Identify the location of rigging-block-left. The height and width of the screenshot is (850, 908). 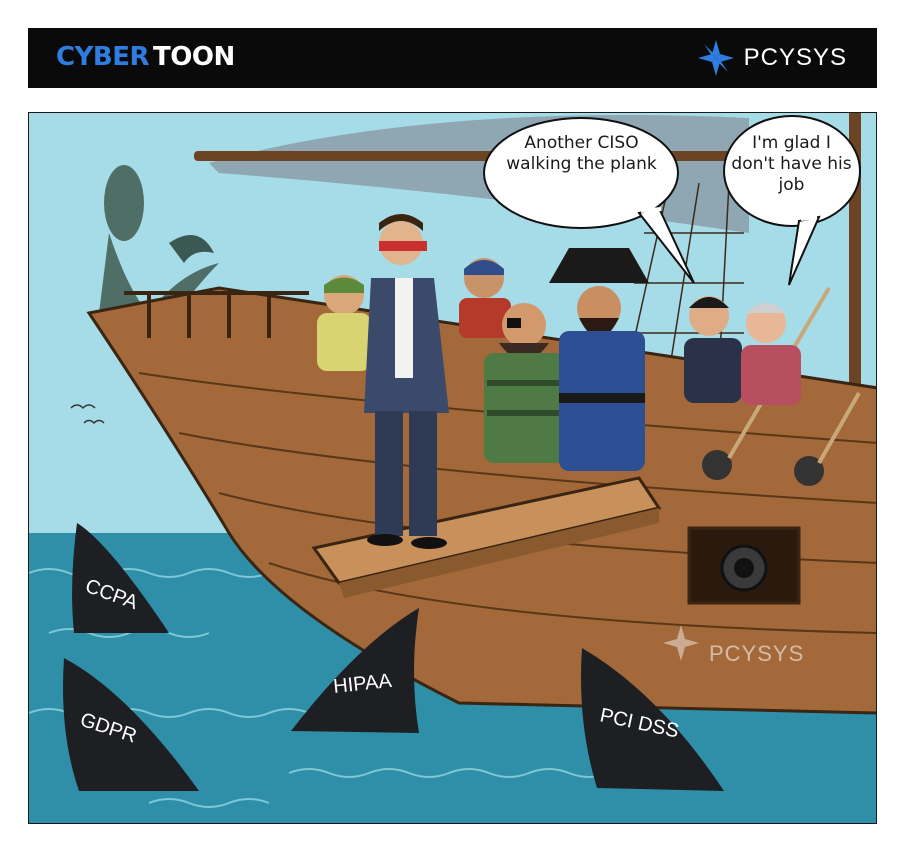
(717, 465).